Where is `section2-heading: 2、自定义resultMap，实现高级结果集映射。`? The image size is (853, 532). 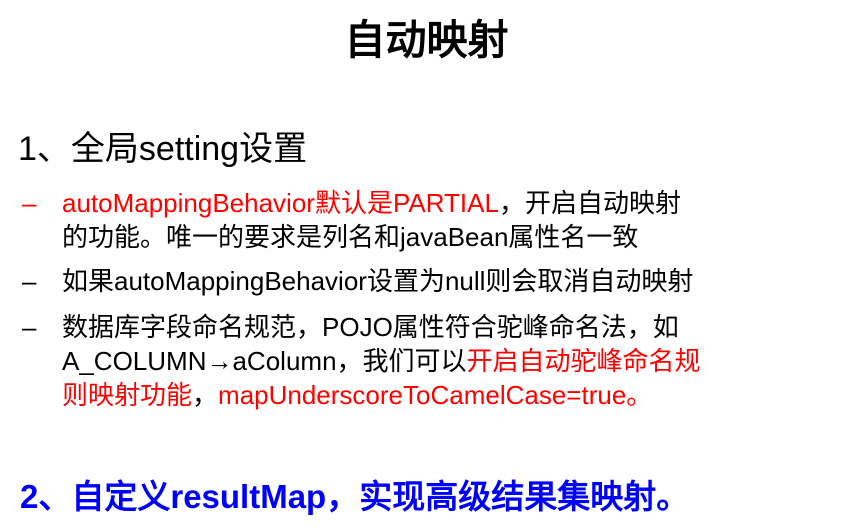
section2-heading: 2、自定义resultMap，实现高级结果集映射。 is located at coordinates (355, 496).